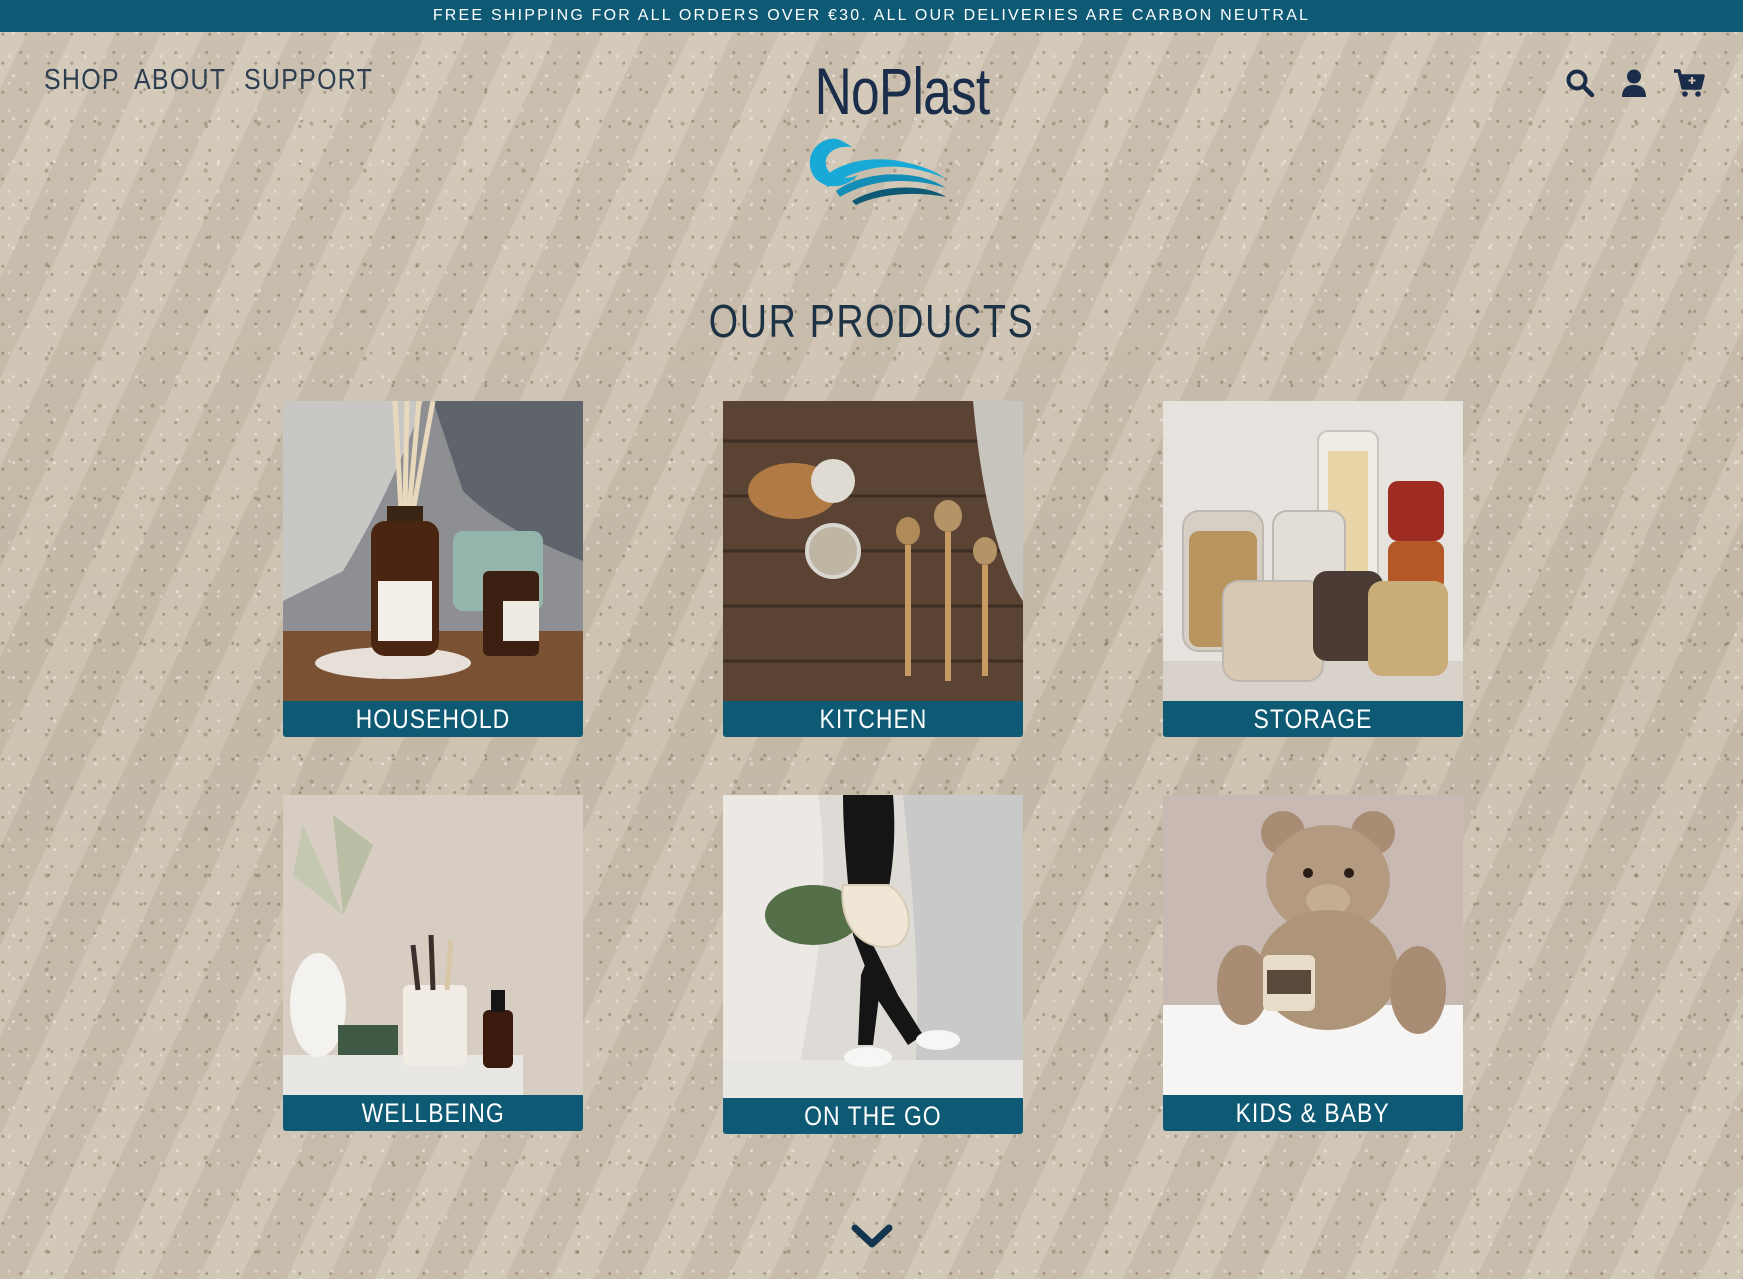 The width and height of the screenshot is (1743, 1279). What do you see at coordinates (1689, 83) in the screenshot?
I see `cart-icon` at bounding box center [1689, 83].